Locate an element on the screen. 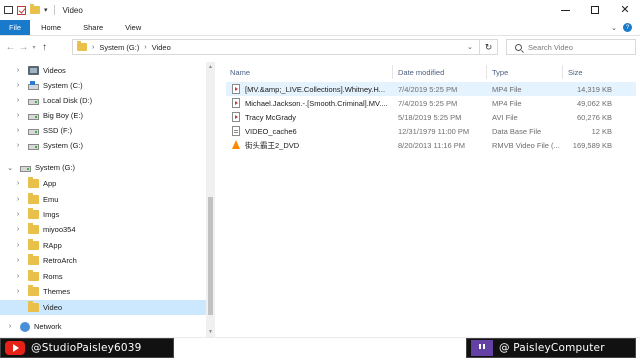 The height and width of the screenshot is (360, 640). sidebar-item-label: Videos is located at coordinates (54, 70).